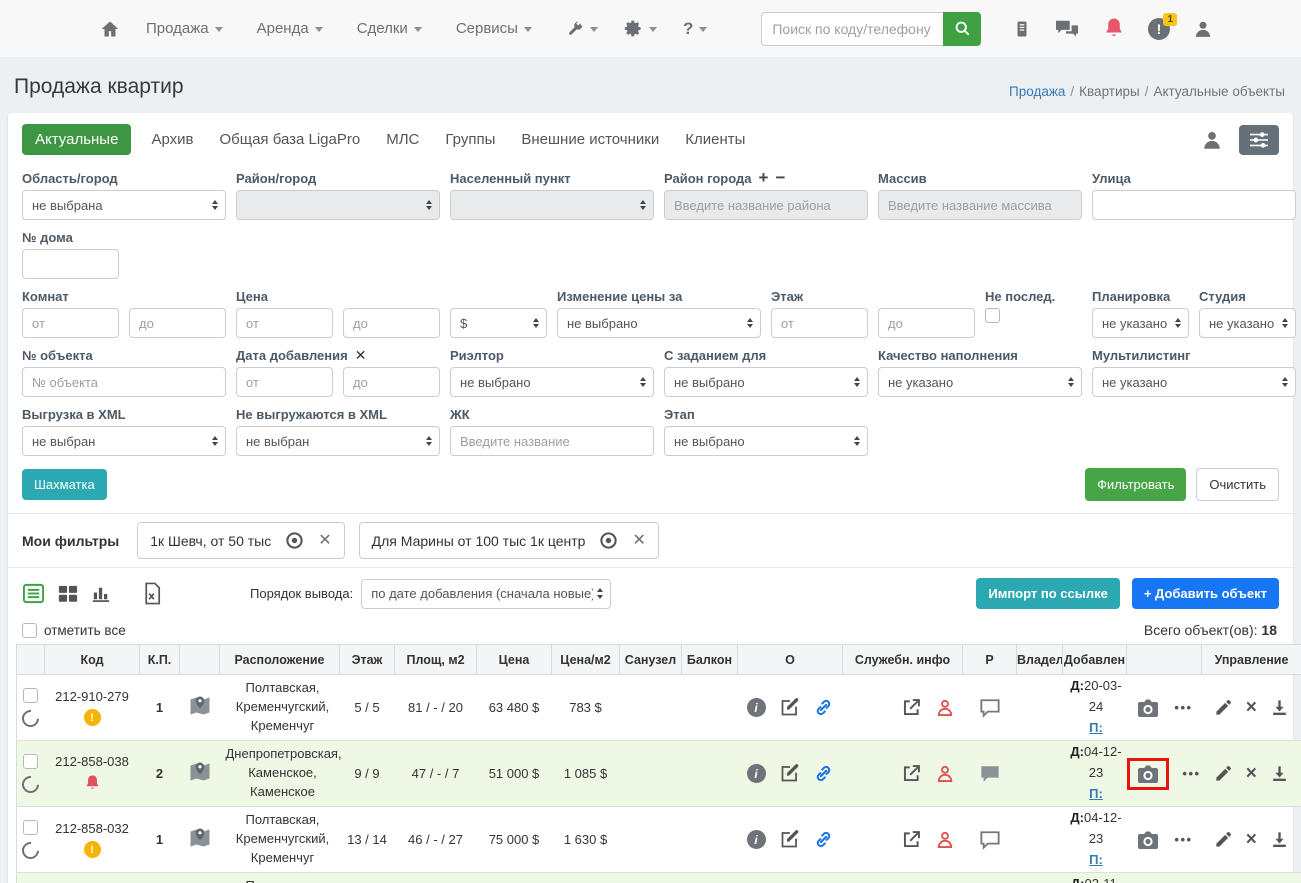 The width and height of the screenshot is (1301, 883). Describe the element at coordinates (1194, 382) in the screenshot. I see `multilisting-select: не указано` at that location.